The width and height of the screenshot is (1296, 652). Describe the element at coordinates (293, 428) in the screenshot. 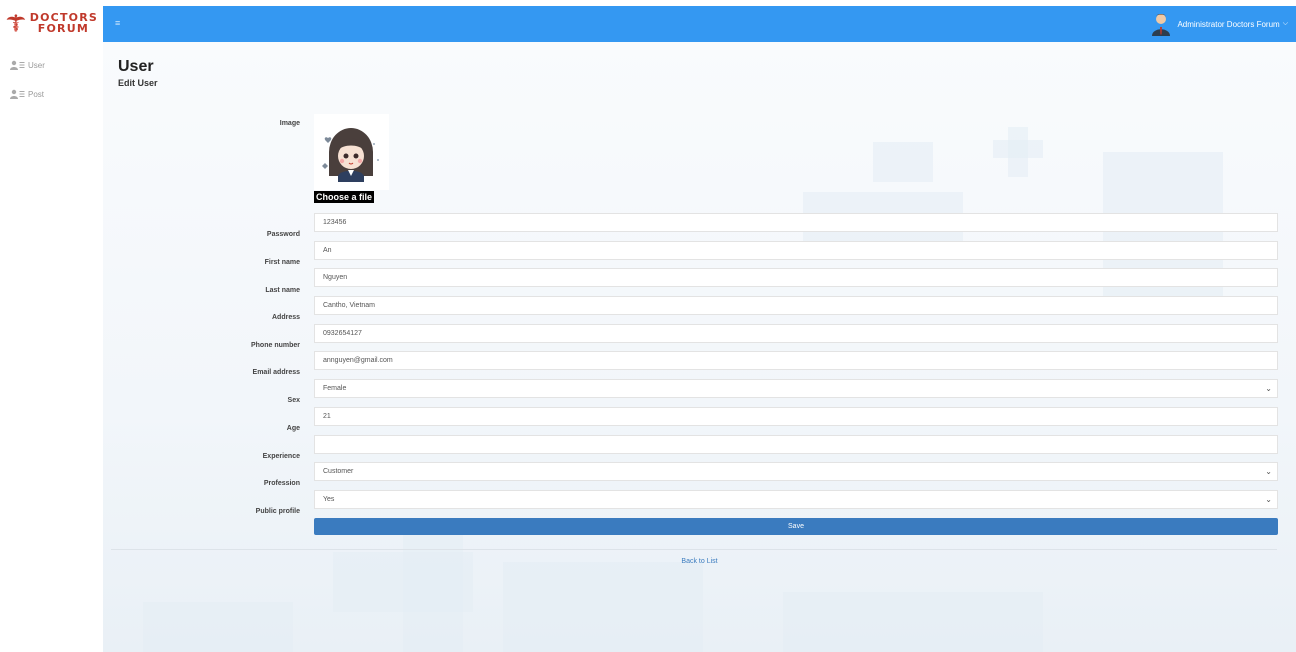

I see `age-label: Age` at that location.